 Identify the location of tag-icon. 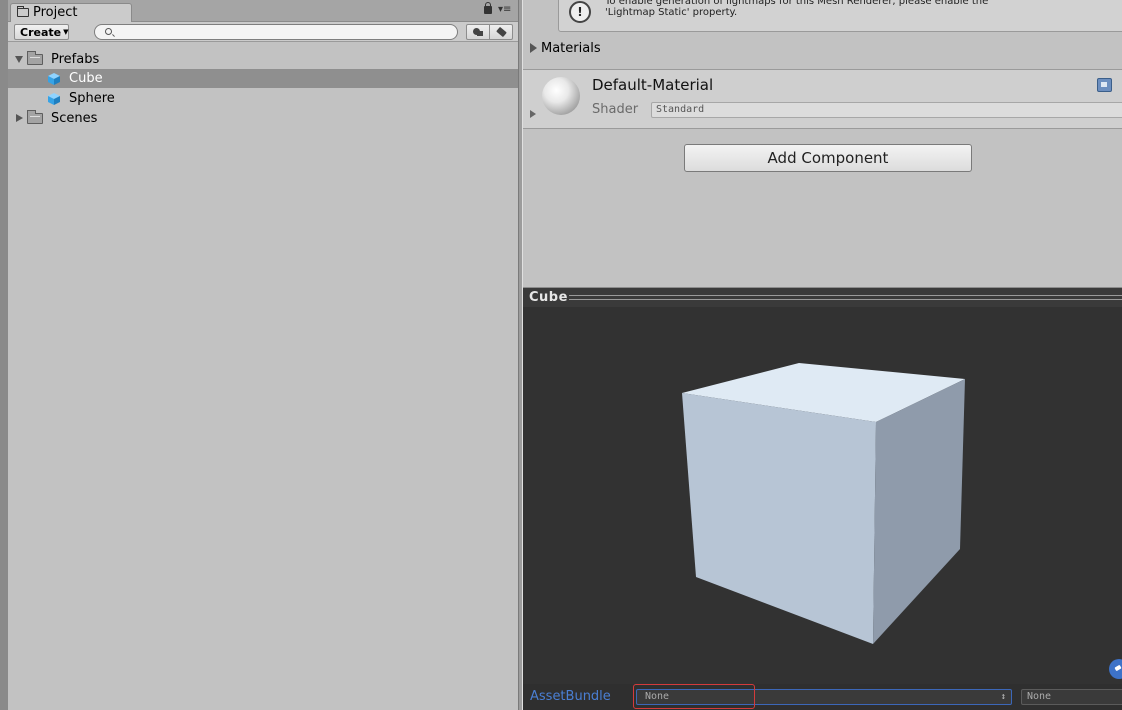
(1115, 669).